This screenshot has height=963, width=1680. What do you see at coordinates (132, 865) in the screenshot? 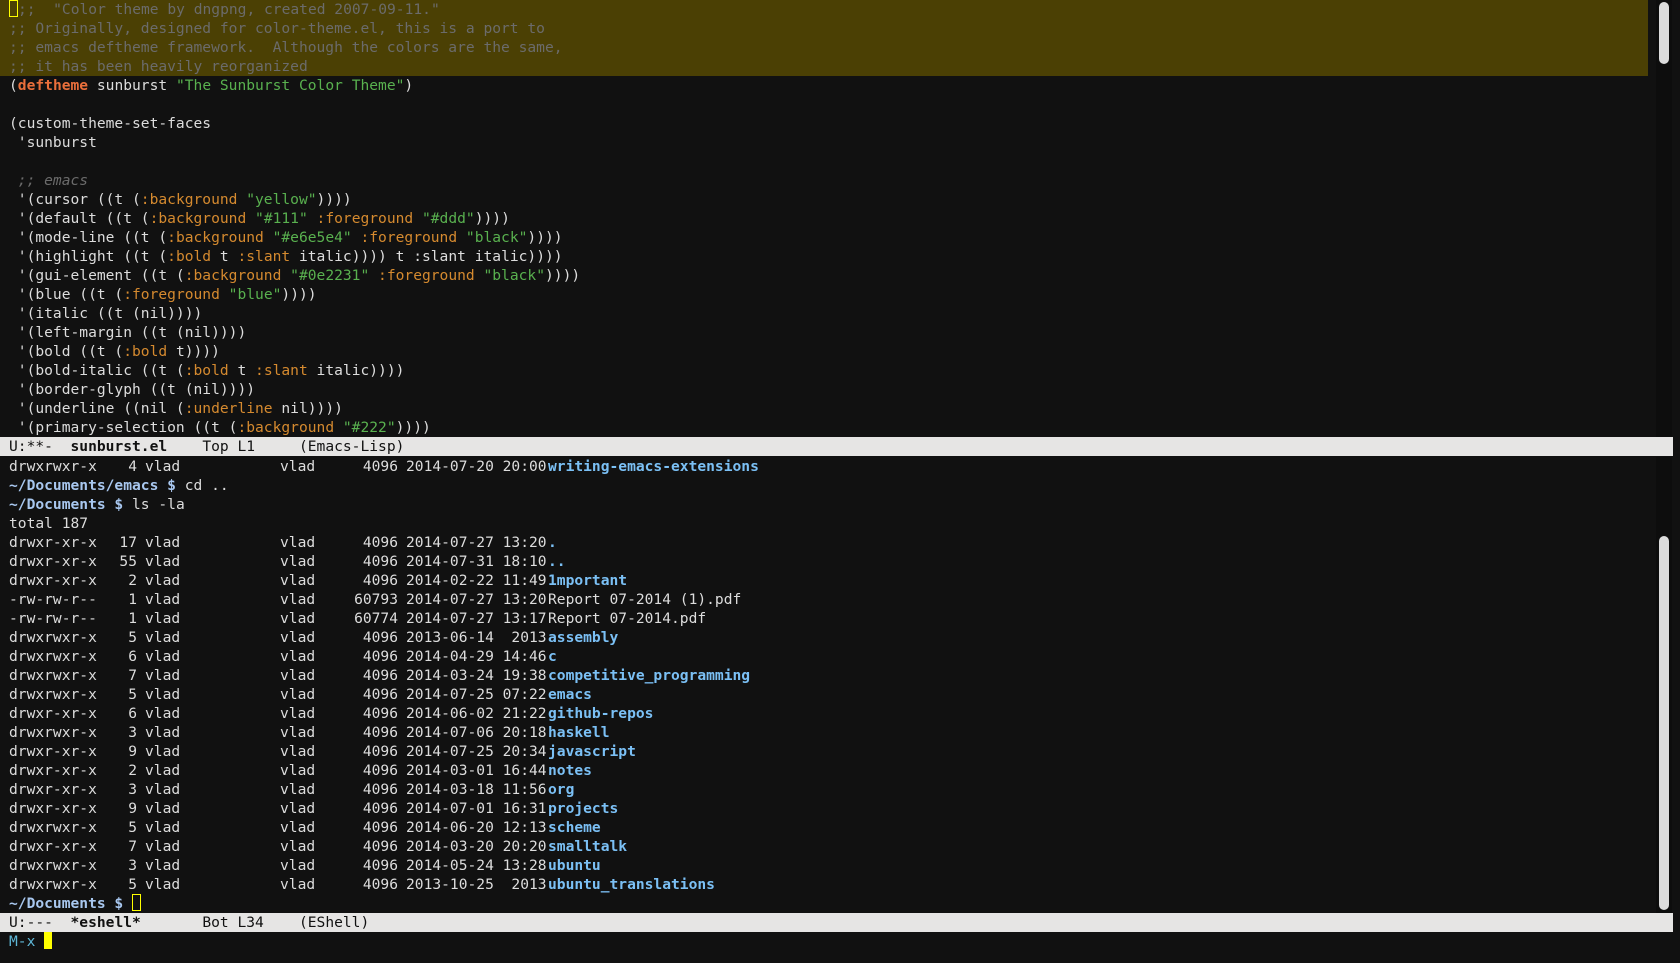
I see `listing-links: 3` at bounding box center [132, 865].